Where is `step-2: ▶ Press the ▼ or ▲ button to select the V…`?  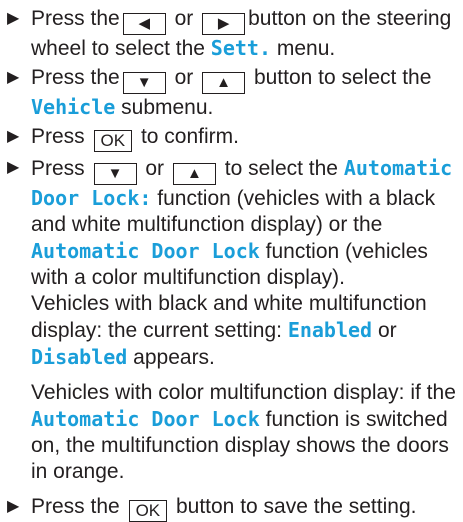
step-2: ▶ Press the ▼ or ▲ button to select the V… is located at coordinates (232, 93).